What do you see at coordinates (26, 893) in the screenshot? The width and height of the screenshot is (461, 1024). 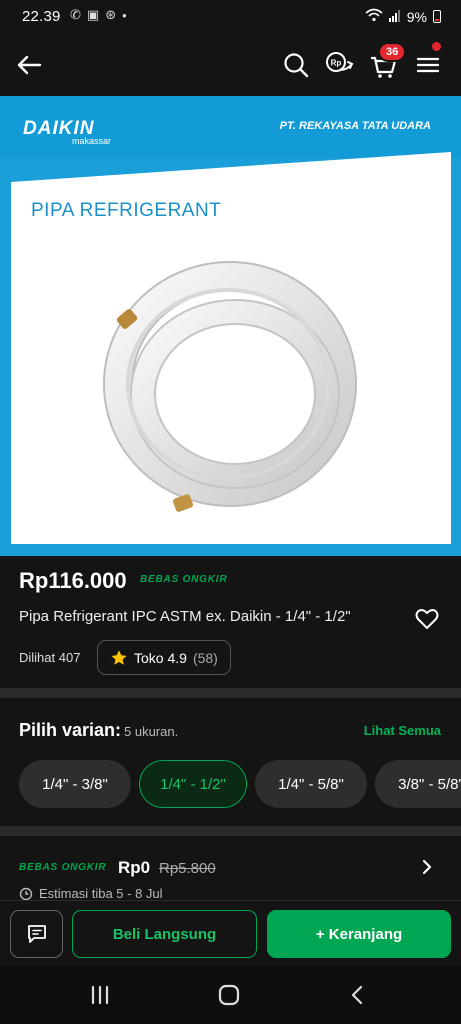 I see `clock-icon` at bounding box center [26, 893].